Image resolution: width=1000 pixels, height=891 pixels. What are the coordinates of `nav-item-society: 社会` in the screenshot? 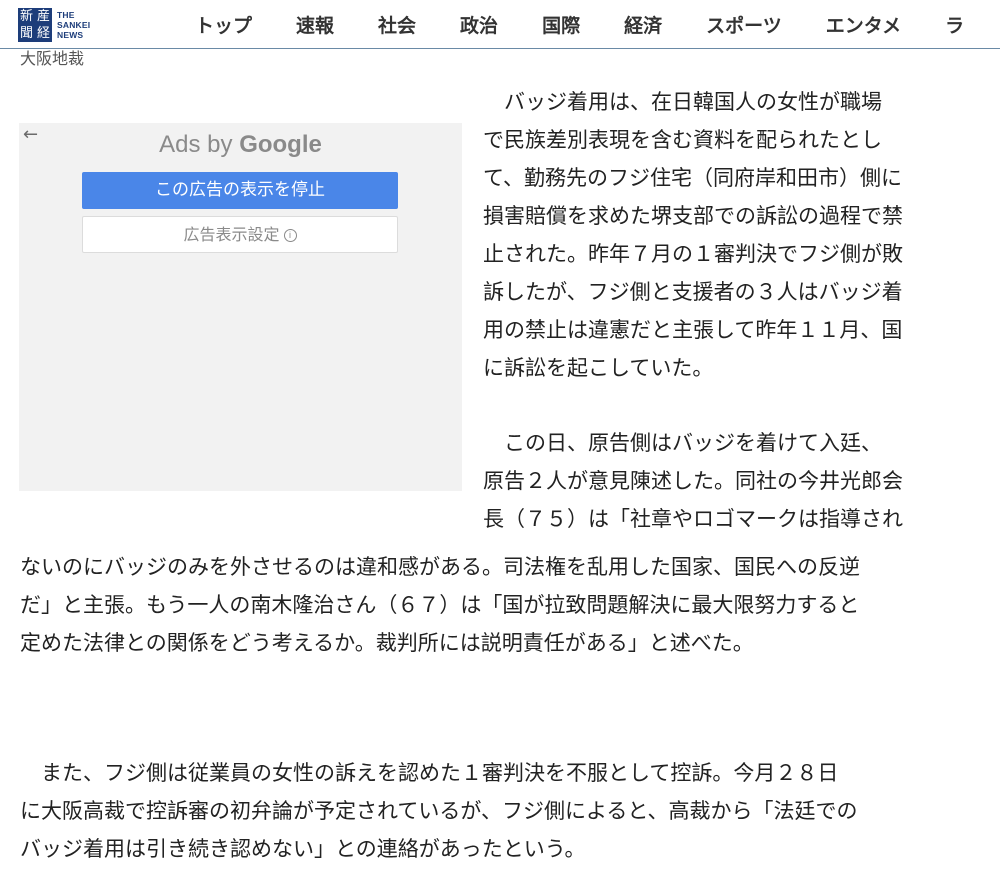 It's located at (397, 24).